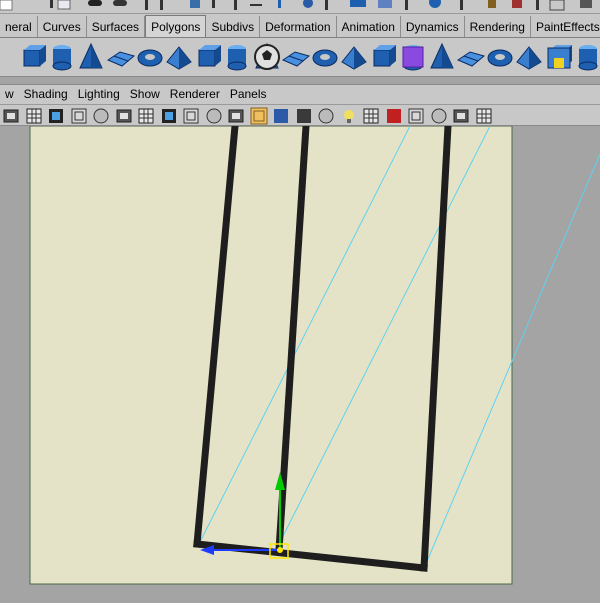 This screenshot has width=600, height=603. What do you see at coordinates (169, 116) in the screenshot?
I see `gate-mask-icon` at bounding box center [169, 116].